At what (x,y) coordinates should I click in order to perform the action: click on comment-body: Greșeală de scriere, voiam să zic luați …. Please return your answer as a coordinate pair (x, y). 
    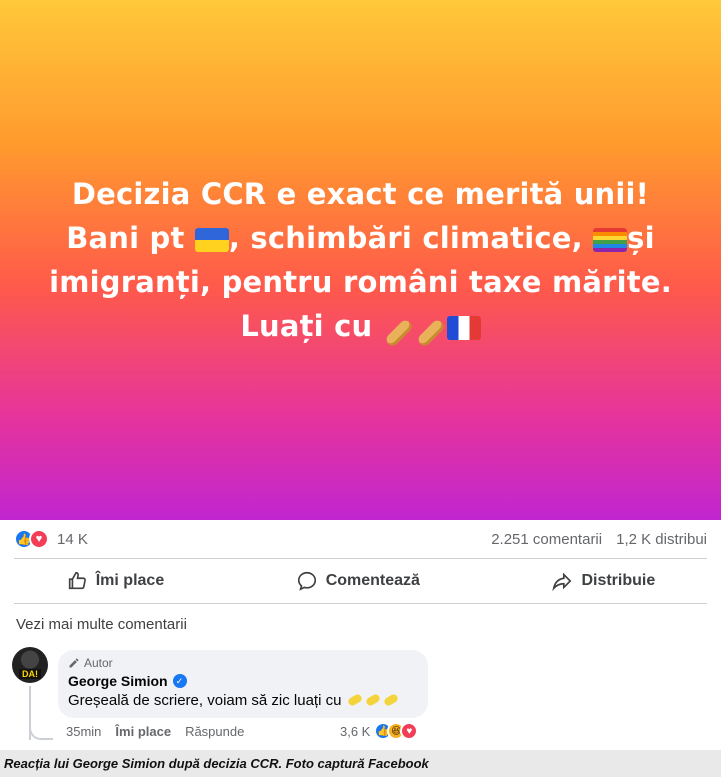
    Looking at the image, I should click on (205, 700).